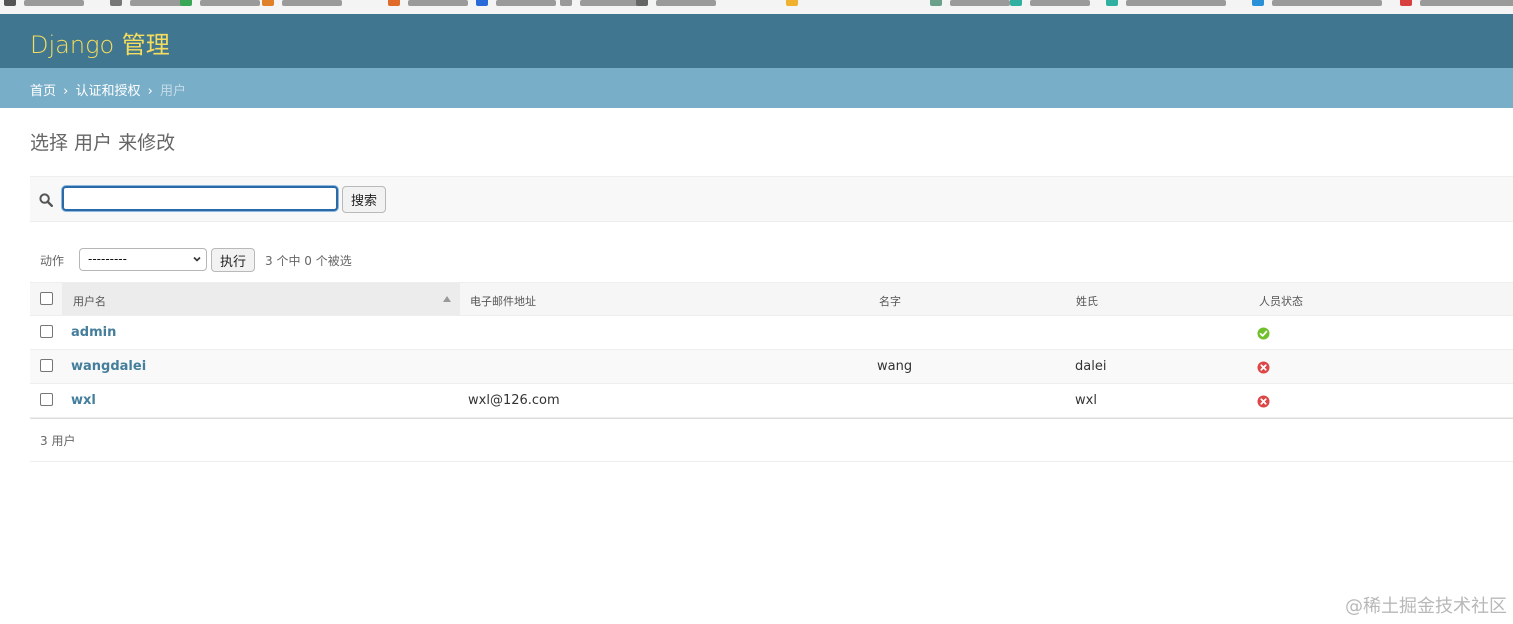 The image size is (1513, 624). I want to click on run-action-button: 执行, so click(233, 260).